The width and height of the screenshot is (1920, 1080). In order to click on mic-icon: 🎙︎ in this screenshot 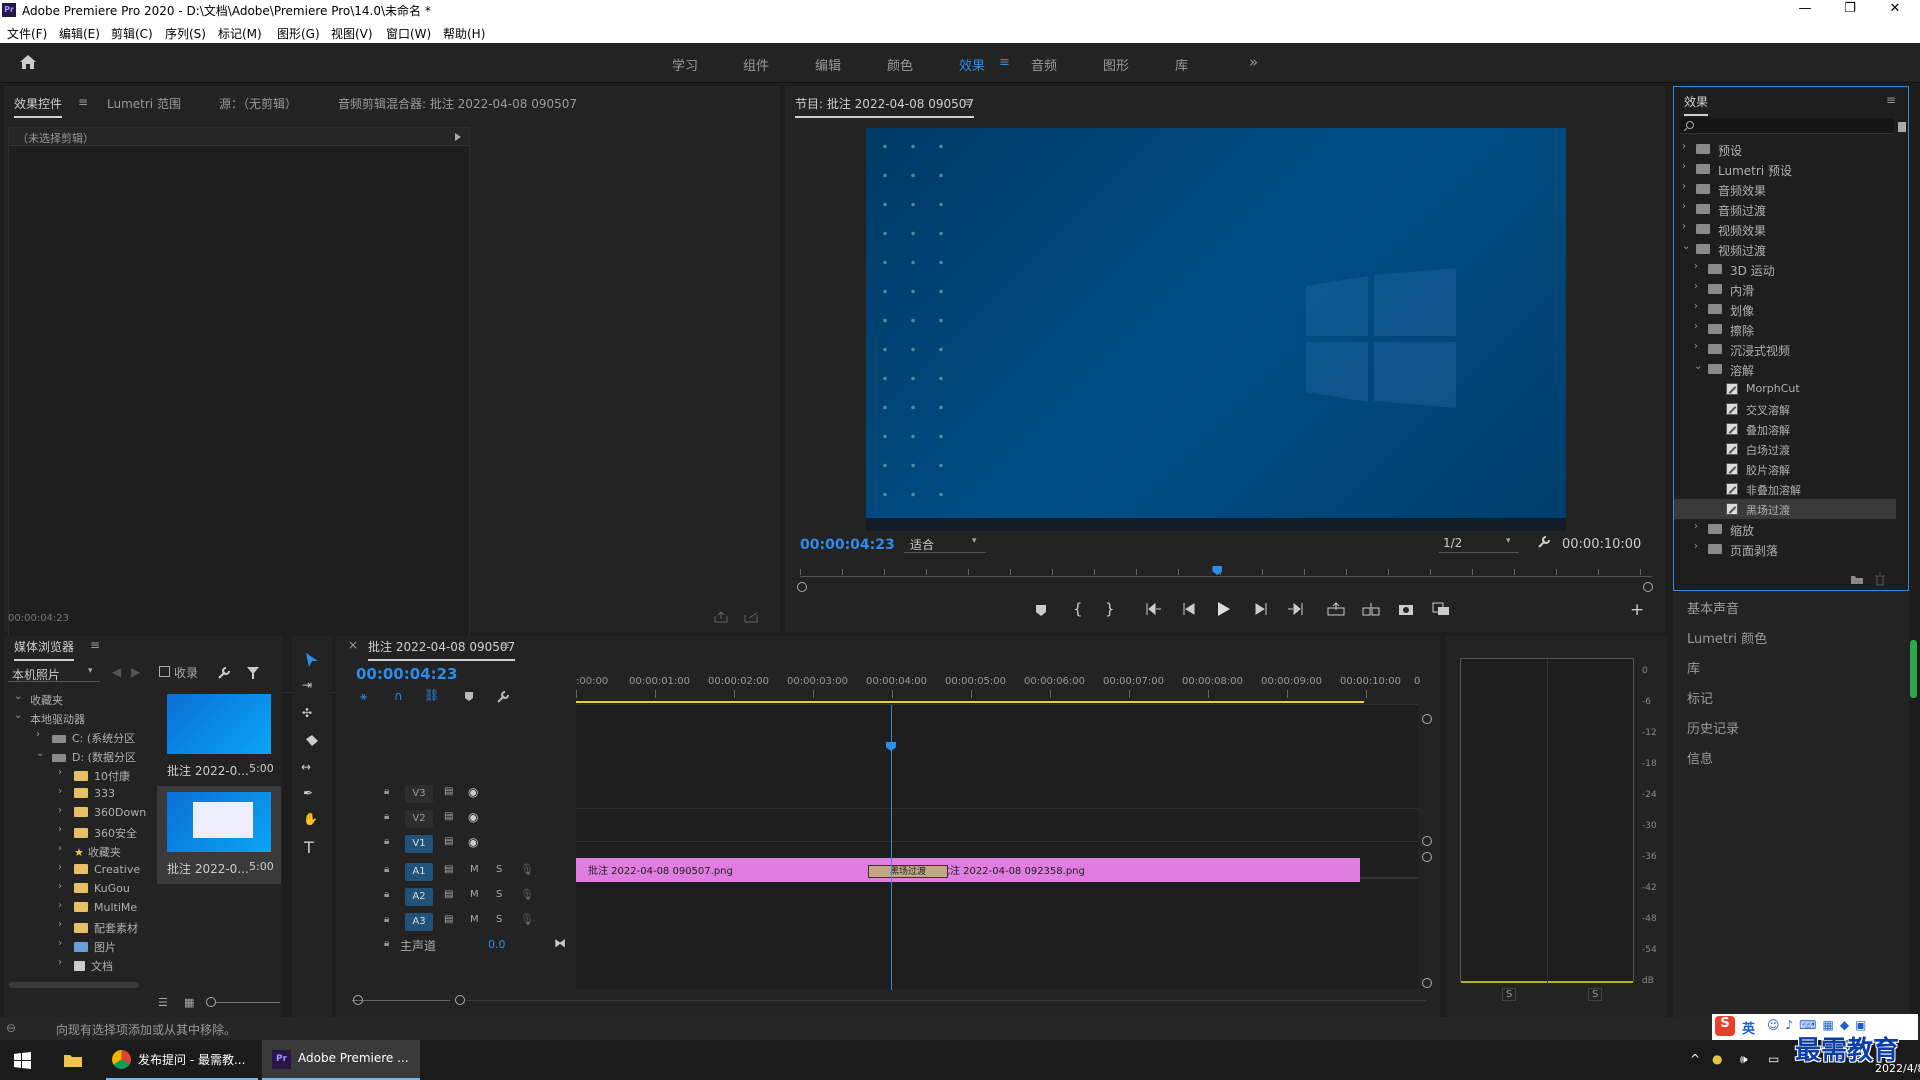, I will do `click(527, 894)`.